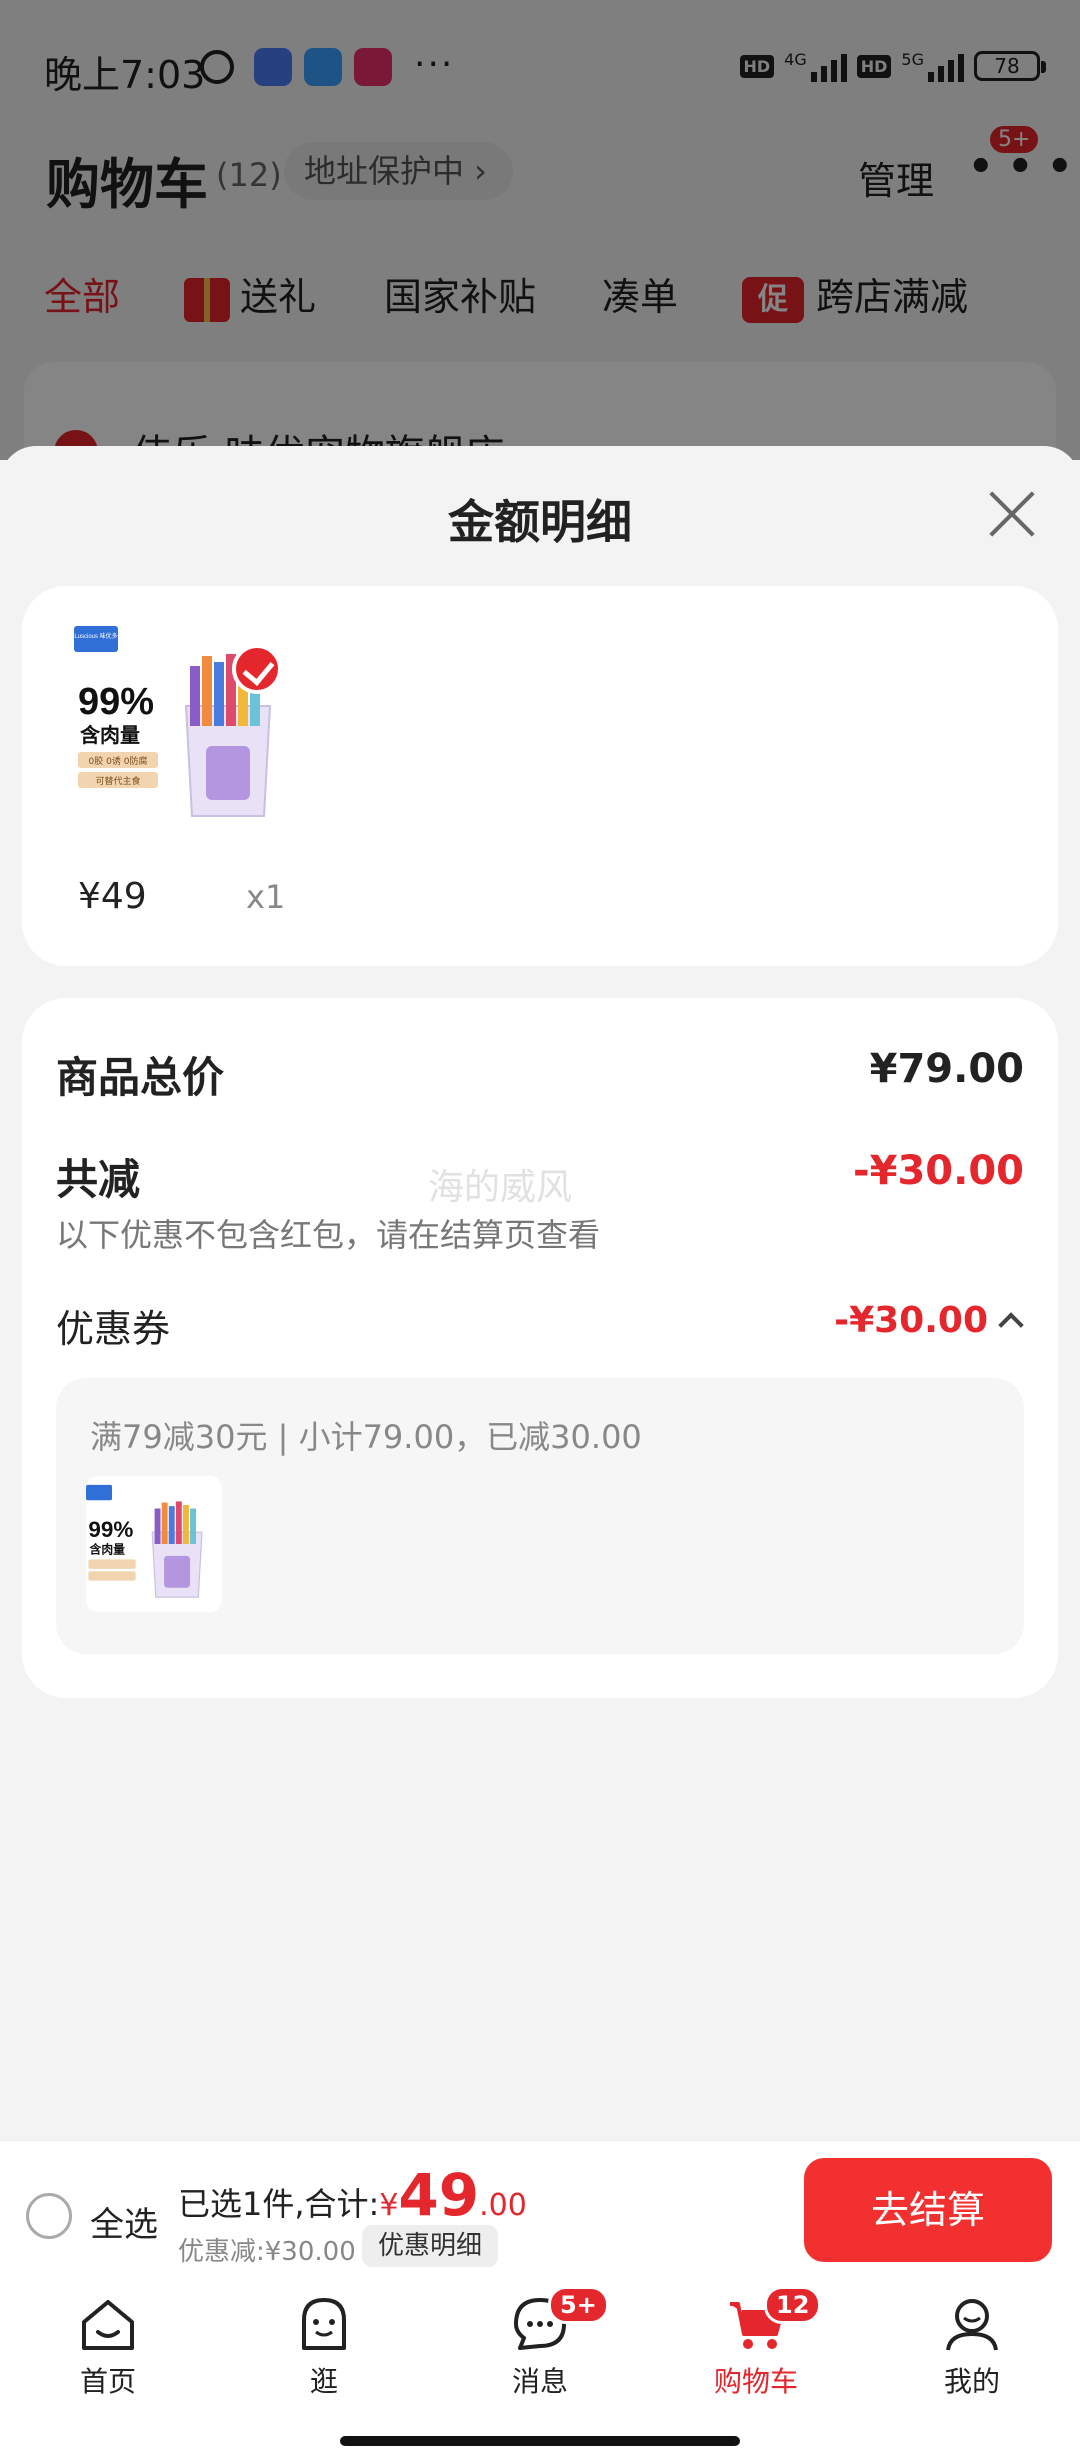 The image size is (1080, 2460). What do you see at coordinates (266, 897) in the screenshot?
I see `item-quantity: x1` at bounding box center [266, 897].